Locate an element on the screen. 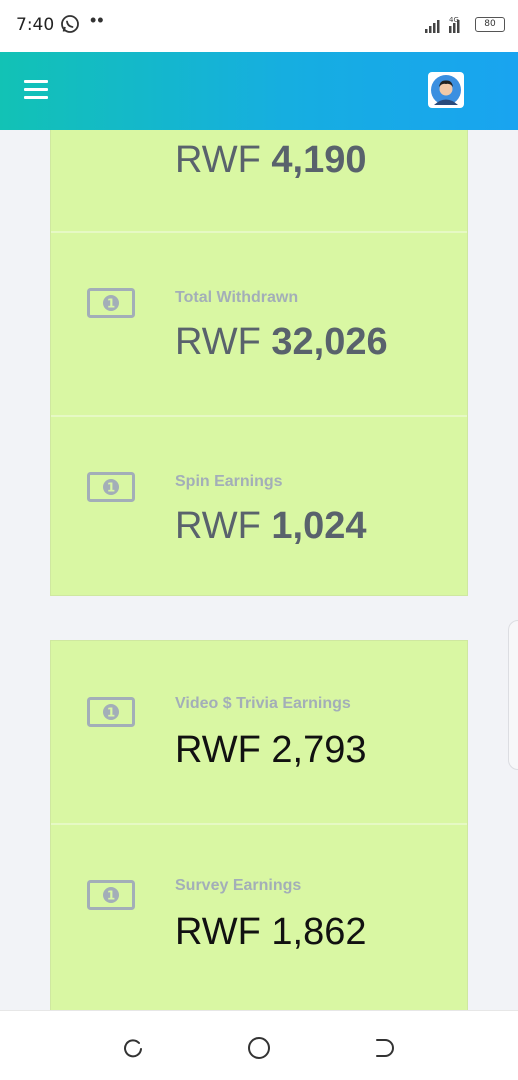  signal-icon: 4G is located at coordinates (447, 27).